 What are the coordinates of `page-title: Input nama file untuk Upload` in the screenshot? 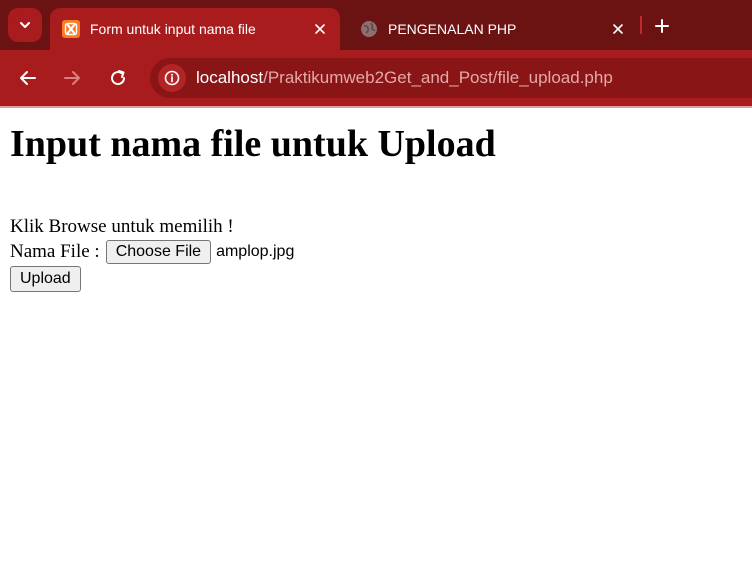 It's located at (253, 144).